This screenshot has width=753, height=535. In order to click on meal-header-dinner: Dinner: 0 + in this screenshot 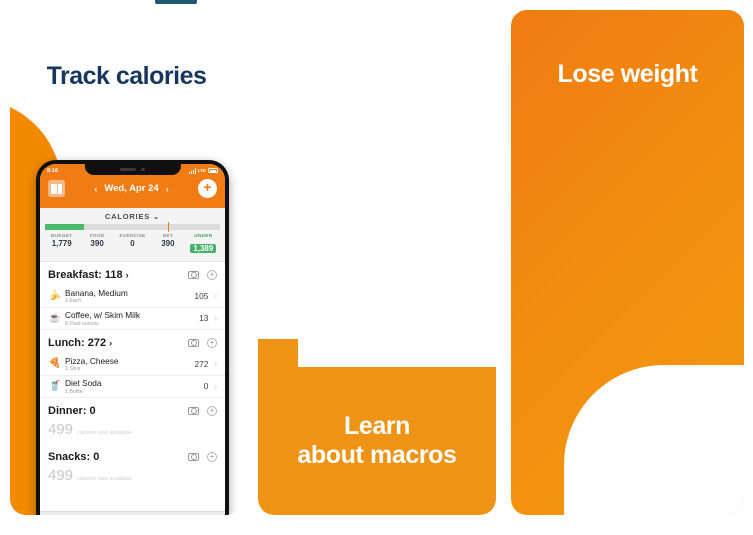, I will do `click(132, 409)`.